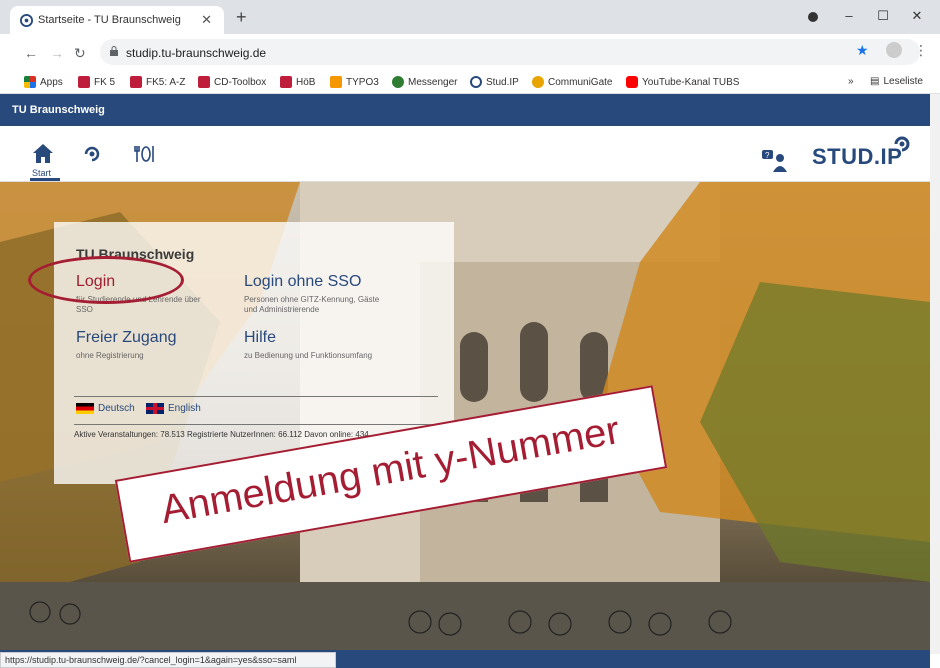  Describe the element at coordinates (921, 50) in the screenshot. I see `menu-icon: ⋮` at that location.